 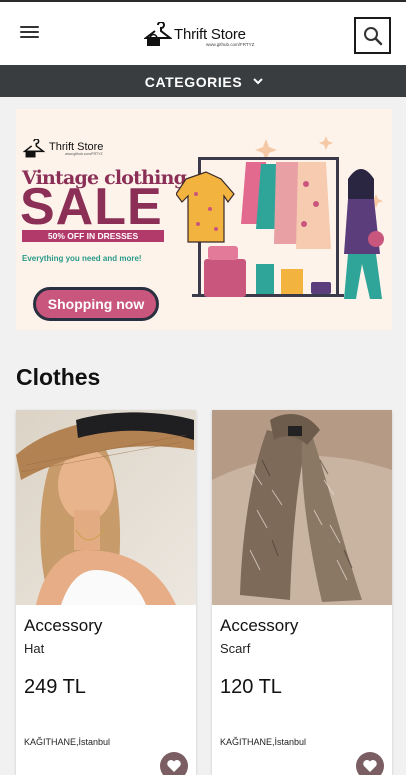 I want to click on app-header: Thrift Store www.github.com/FRTYZ, so click(x=203, y=33).